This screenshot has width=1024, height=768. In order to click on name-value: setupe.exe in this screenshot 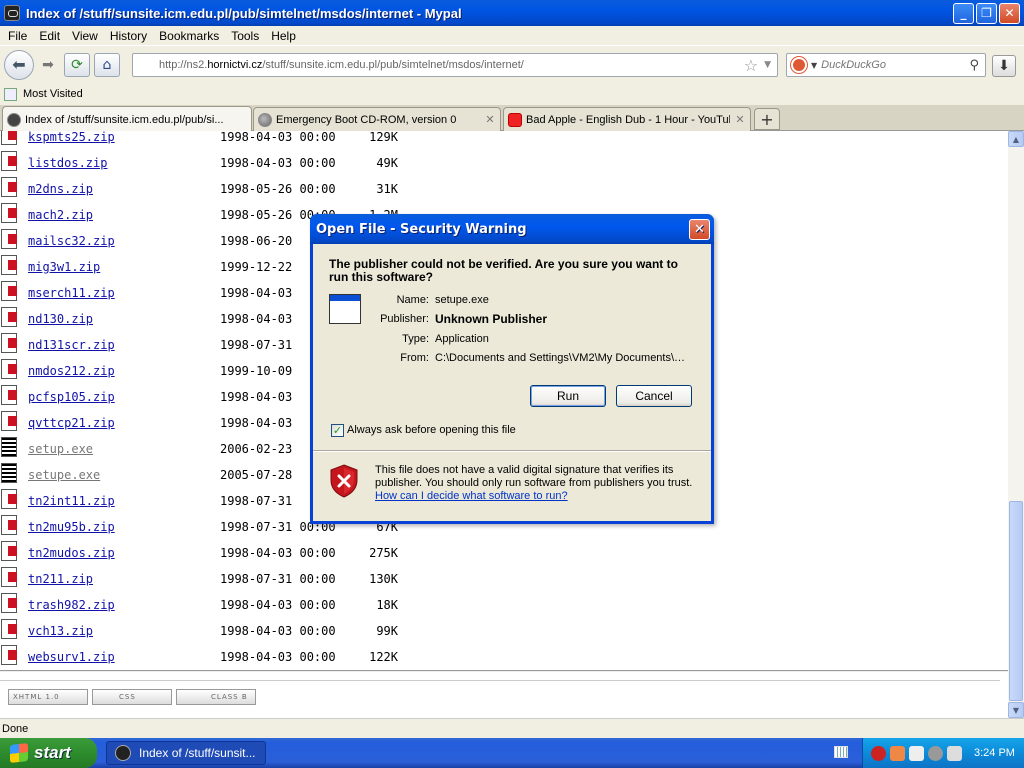, I will do `click(462, 300)`.